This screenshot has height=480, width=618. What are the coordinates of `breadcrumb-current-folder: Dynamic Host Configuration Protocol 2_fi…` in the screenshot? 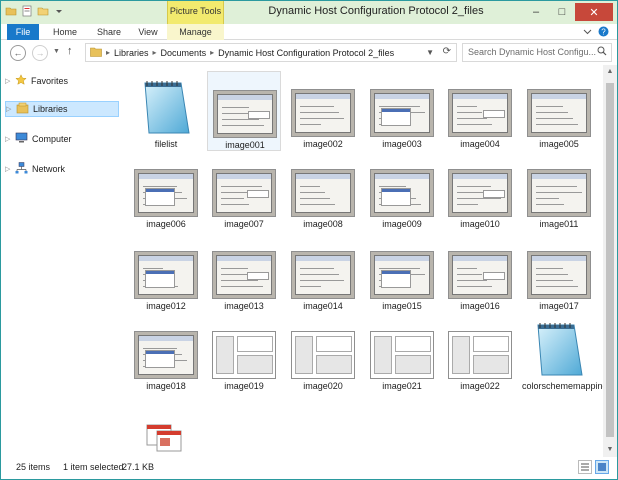 It's located at (306, 53).